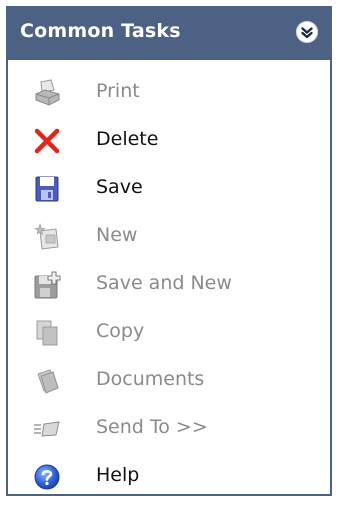 Image resolution: width=338 pixels, height=506 pixels. Describe the element at coordinates (152, 427) in the screenshot. I see `task-label: Send To >>` at that location.